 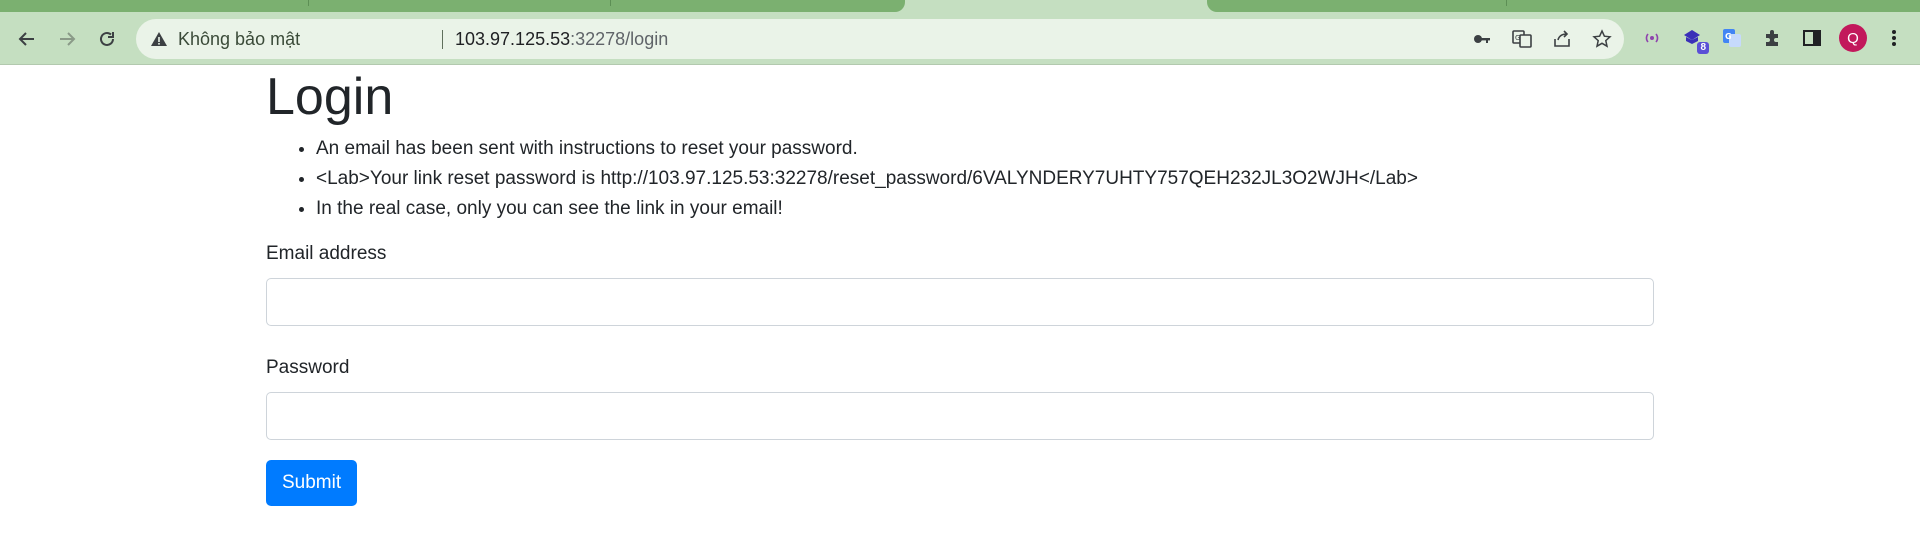 What do you see at coordinates (1693, 39) in the screenshot?
I see `extension-with-badge: 8` at bounding box center [1693, 39].